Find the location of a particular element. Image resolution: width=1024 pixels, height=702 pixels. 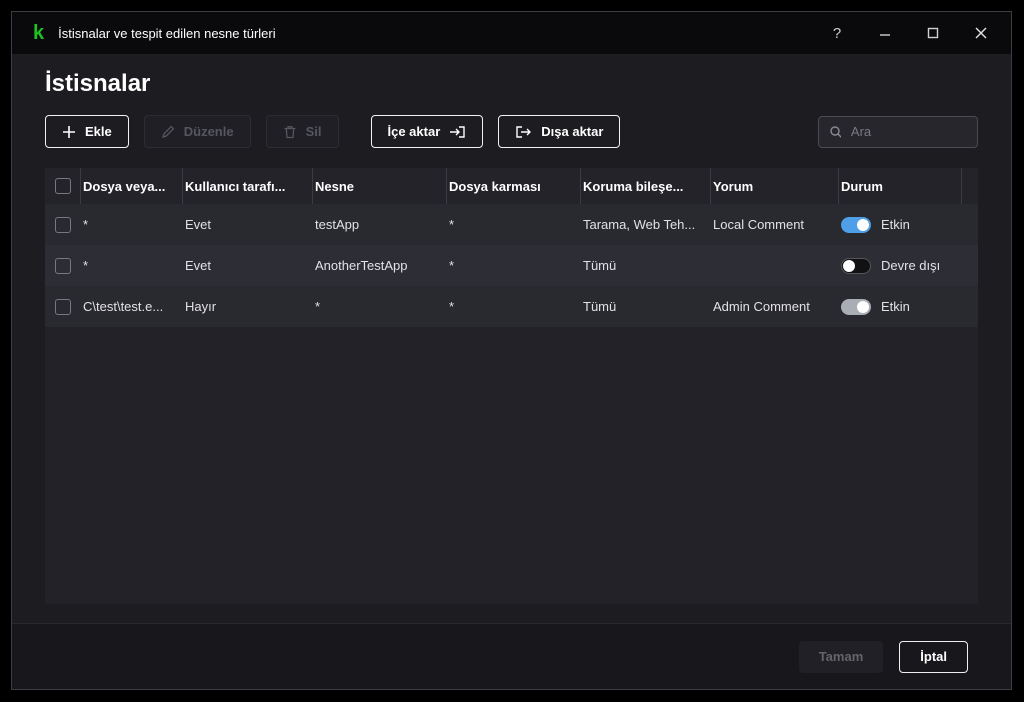

col-status: Durum is located at coordinates (900, 186).